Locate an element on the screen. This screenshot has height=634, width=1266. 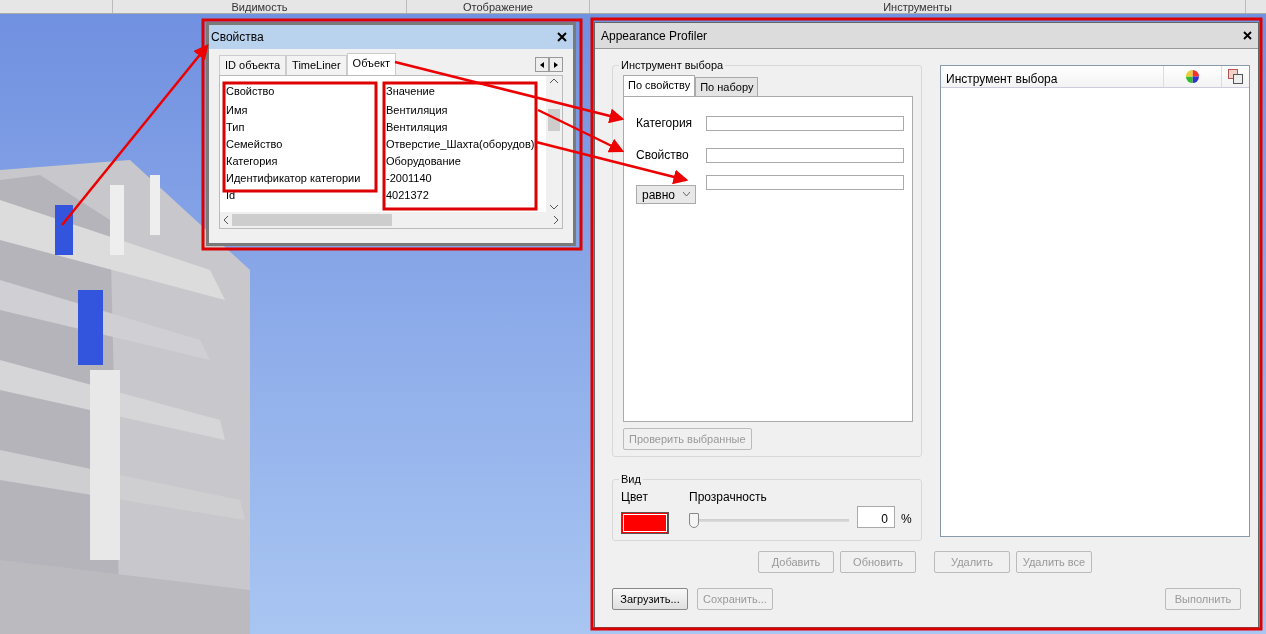
percent-label: % is located at coordinates (906, 519).